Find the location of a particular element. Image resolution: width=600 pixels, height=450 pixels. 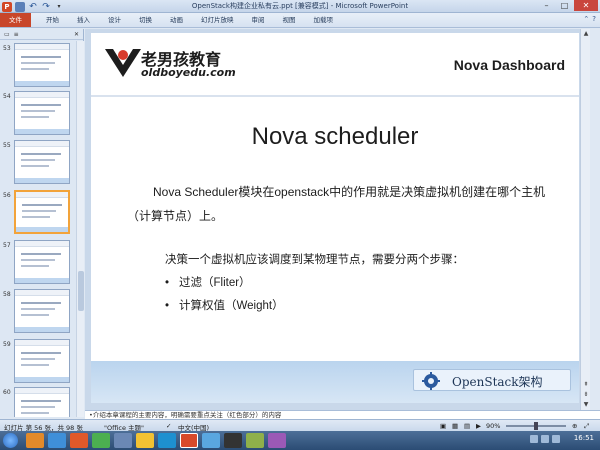

minimize-button: – is located at coordinates (546, 5).